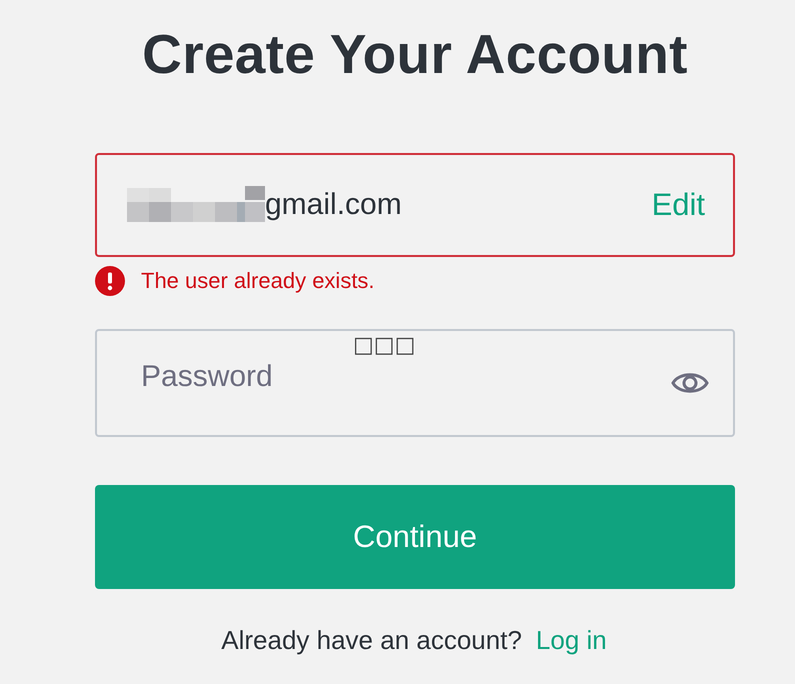 The height and width of the screenshot is (684, 795). What do you see at coordinates (371, 640) in the screenshot?
I see `login-prompt: Already have an account?` at bounding box center [371, 640].